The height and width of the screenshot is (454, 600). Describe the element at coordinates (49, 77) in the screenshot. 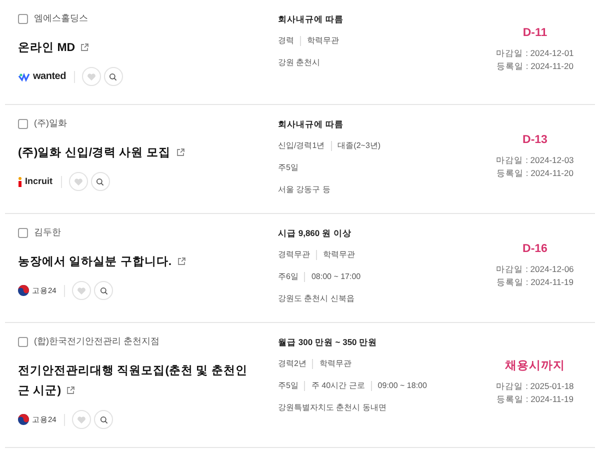

I see `source-logo: wanted` at that location.